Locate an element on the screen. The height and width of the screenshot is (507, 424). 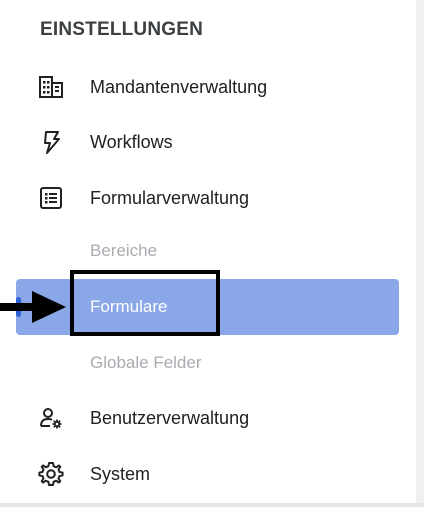
sub-item-label: Globale Felder is located at coordinates (146, 362).